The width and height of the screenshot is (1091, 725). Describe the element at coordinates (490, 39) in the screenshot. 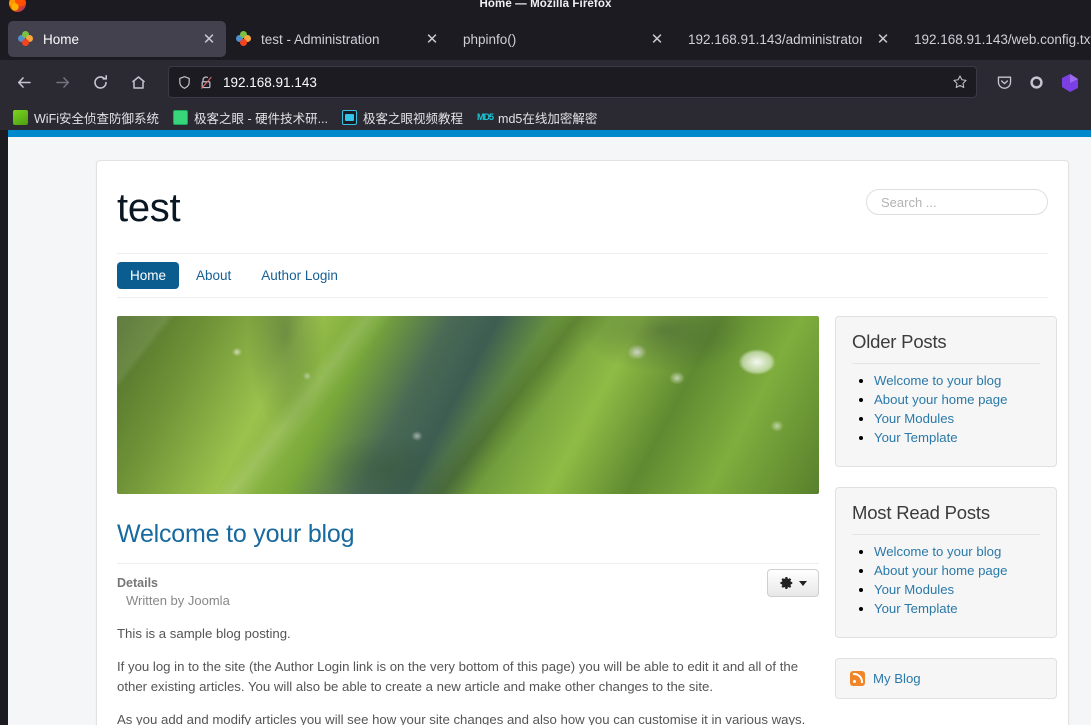

I see `tab-label: phpinfo()` at that location.